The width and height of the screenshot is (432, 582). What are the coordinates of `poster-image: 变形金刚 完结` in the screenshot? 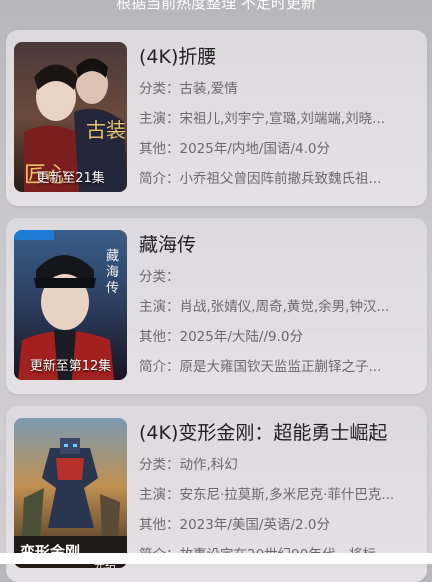 It's located at (70, 493).